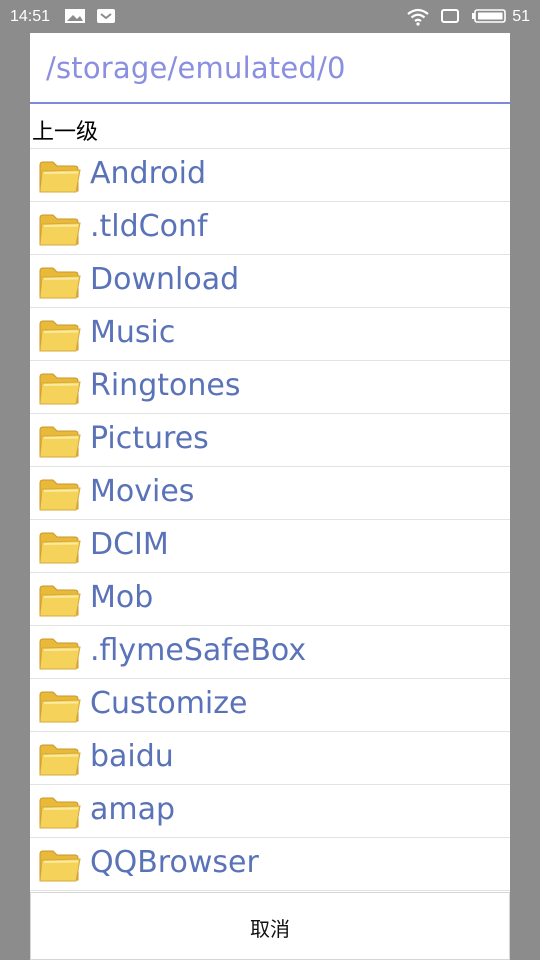  I want to click on folder-name: Ringtones, so click(165, 385).